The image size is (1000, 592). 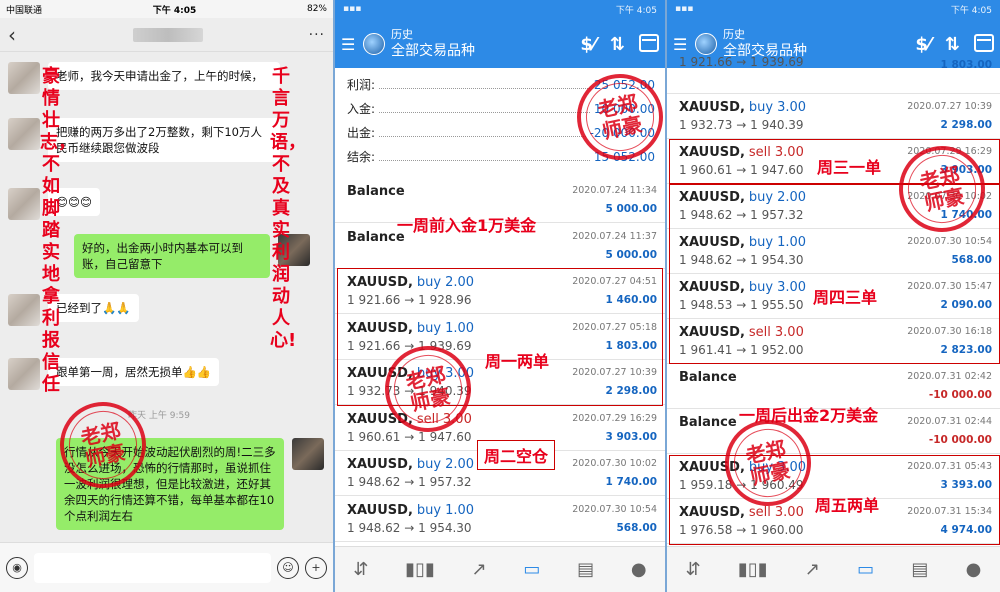 What do you see at coordinates (792, 242) in the screenshot?
I see `deal-volume: 1.00` at bounding box center [792, 242].